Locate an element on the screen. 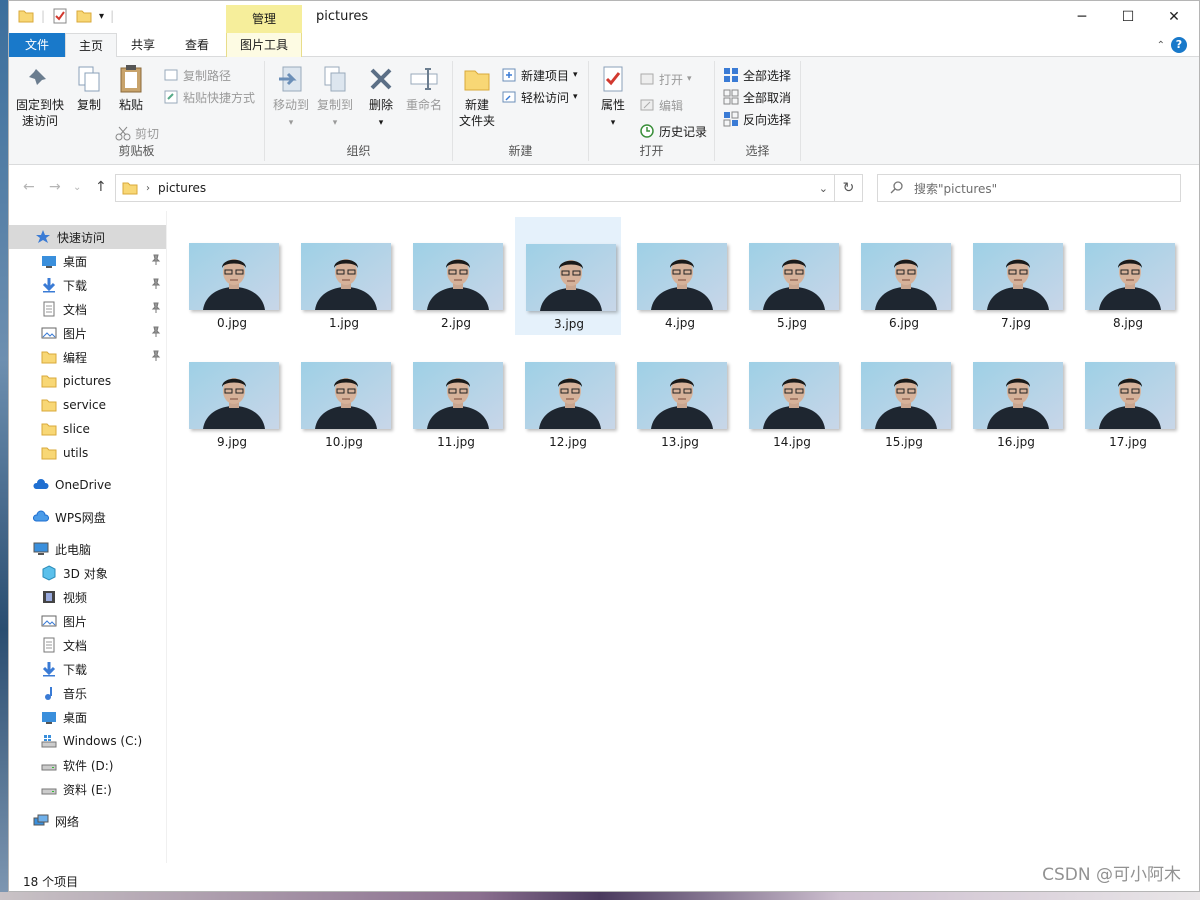 This screenshot has width=1200, height=900. file-tile: 5.jpg is located at coordinates (792, 276).